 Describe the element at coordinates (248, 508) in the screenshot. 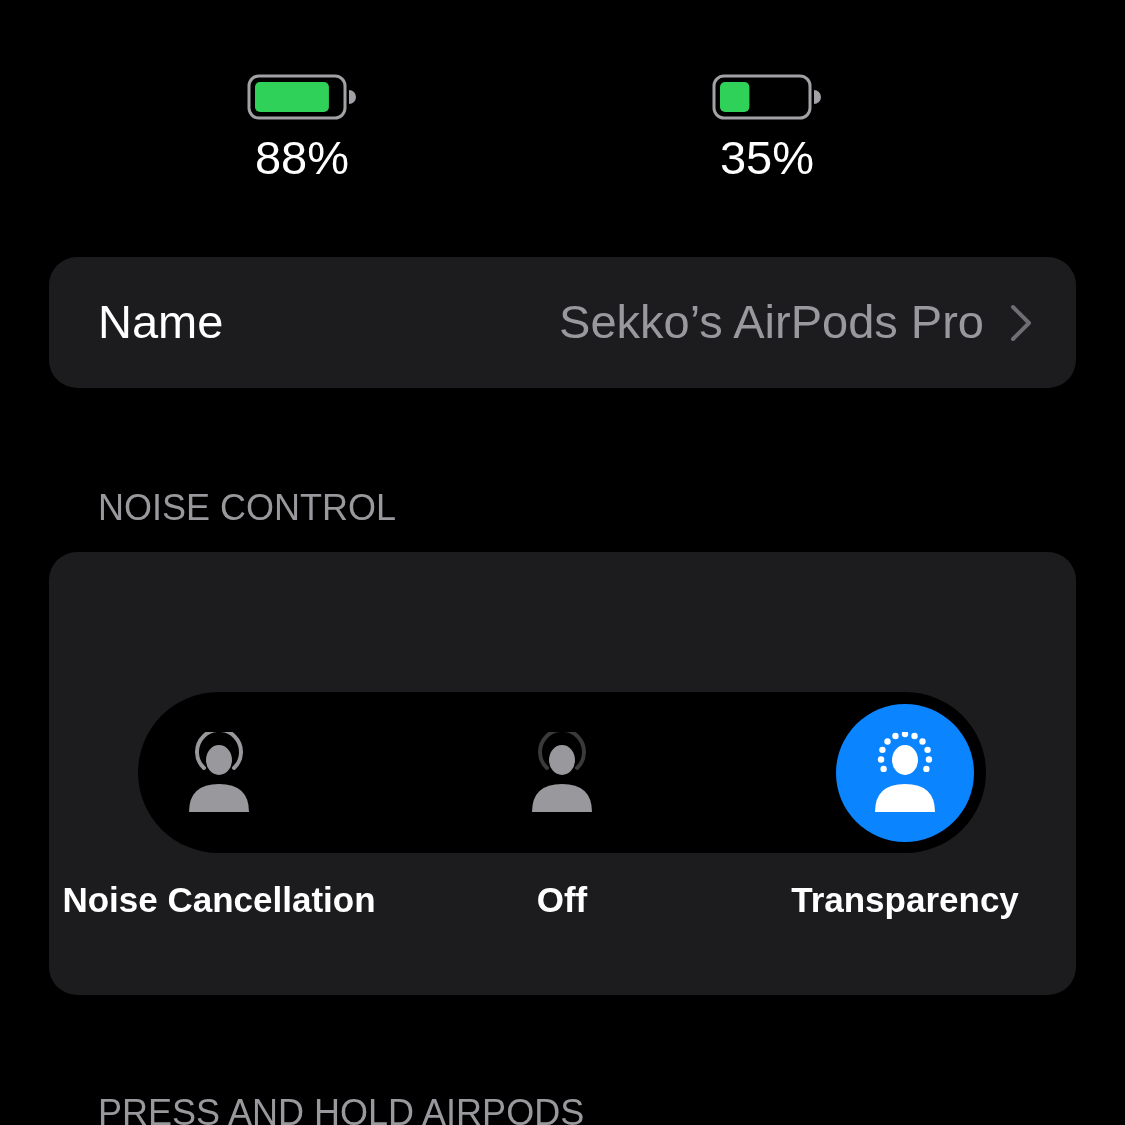

I see `section-header: NOISE CONTROL` at that location.